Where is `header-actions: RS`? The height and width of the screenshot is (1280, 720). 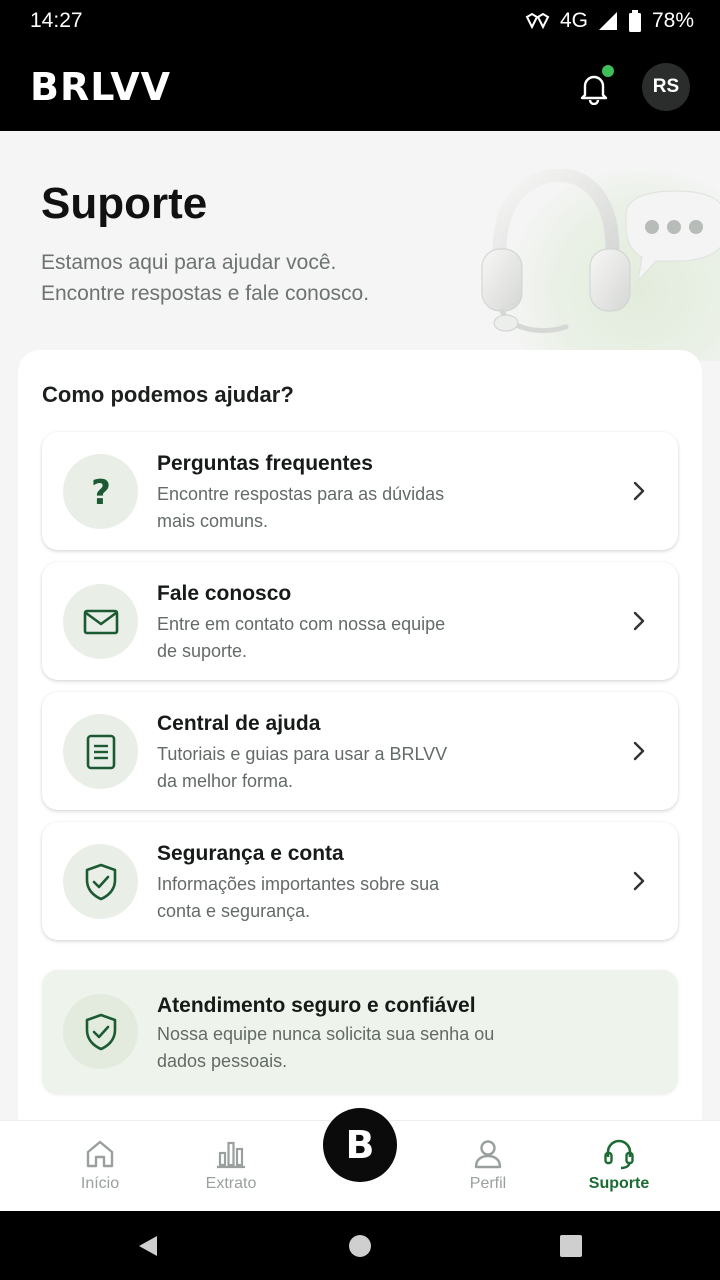 header-actions: RS is located at coordinates (633, 86).